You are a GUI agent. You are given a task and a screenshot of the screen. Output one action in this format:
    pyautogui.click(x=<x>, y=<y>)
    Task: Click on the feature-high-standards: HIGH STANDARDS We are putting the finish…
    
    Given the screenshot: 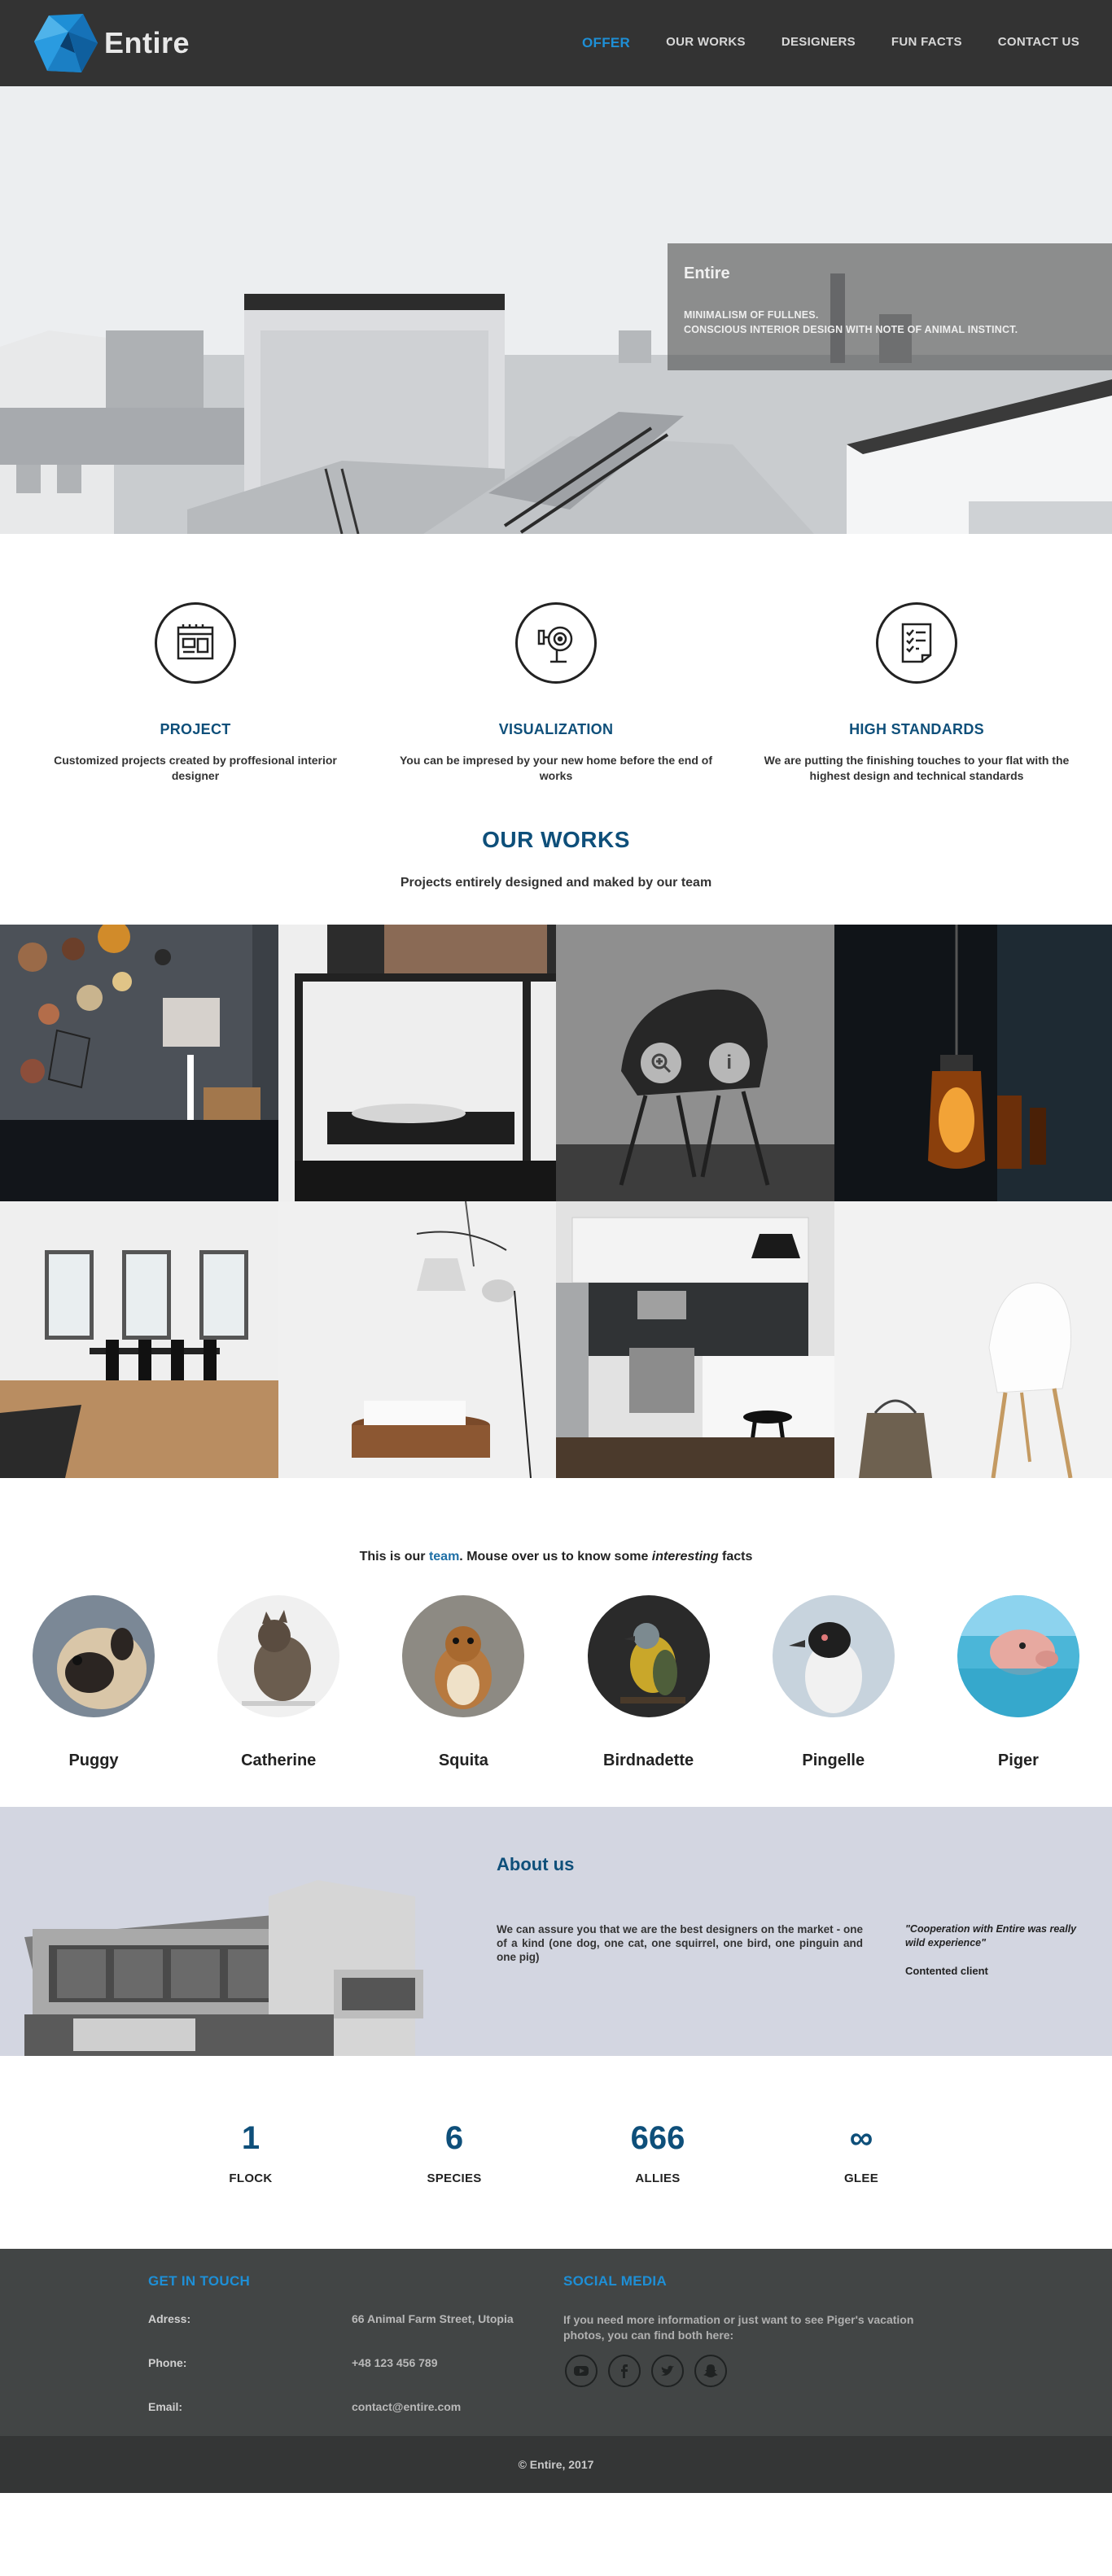 What is the action you would take?
    pyautogui.click(x=916, y=714)
    